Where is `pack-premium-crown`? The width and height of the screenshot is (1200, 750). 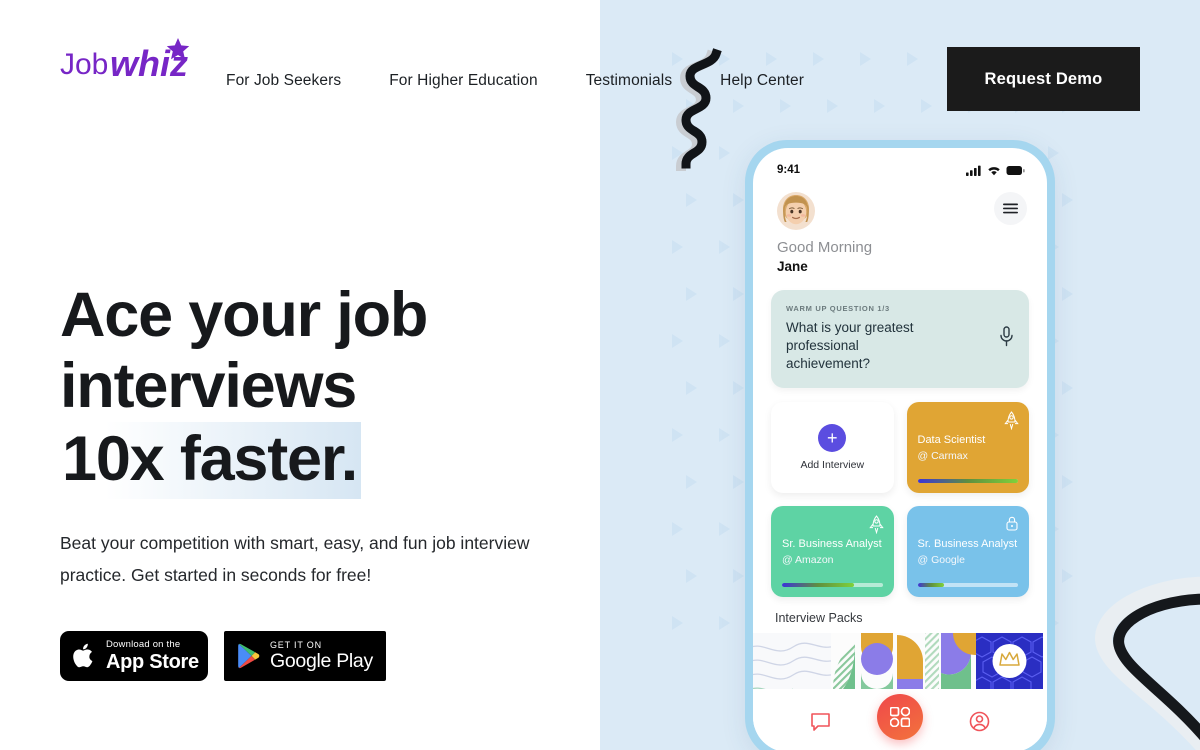
pack-premium-crown is located at coordinates (1009, 661).